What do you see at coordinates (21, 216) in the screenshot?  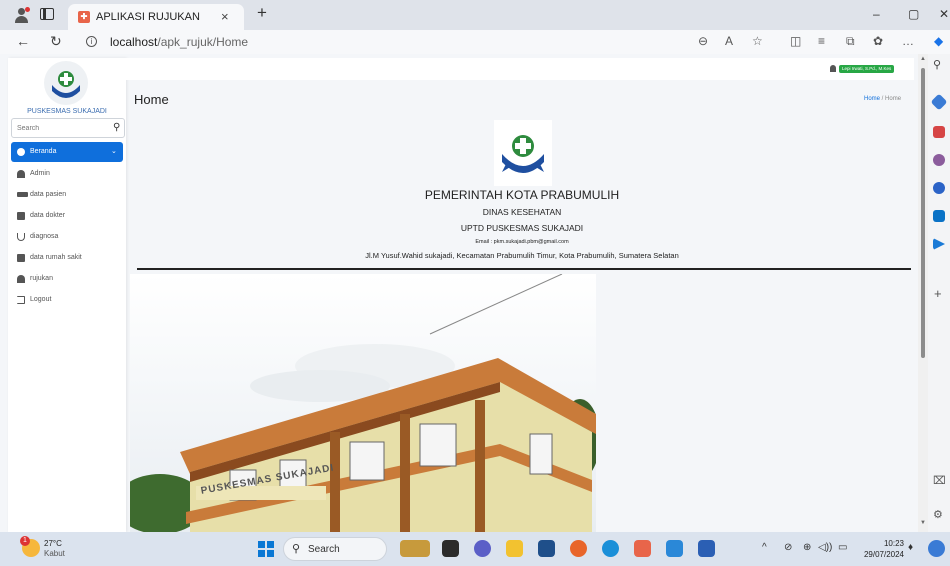 I see `clipboard-icon` at bounding box center [21, 216].